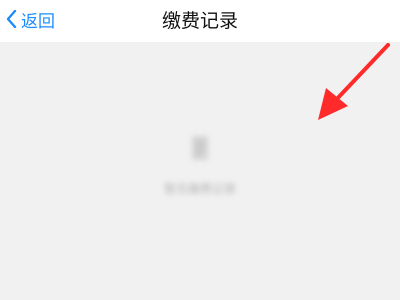 This screenshot has height=300, width=400. I want to click on empty-state: 暂无缴费记录, so click(200, 169).